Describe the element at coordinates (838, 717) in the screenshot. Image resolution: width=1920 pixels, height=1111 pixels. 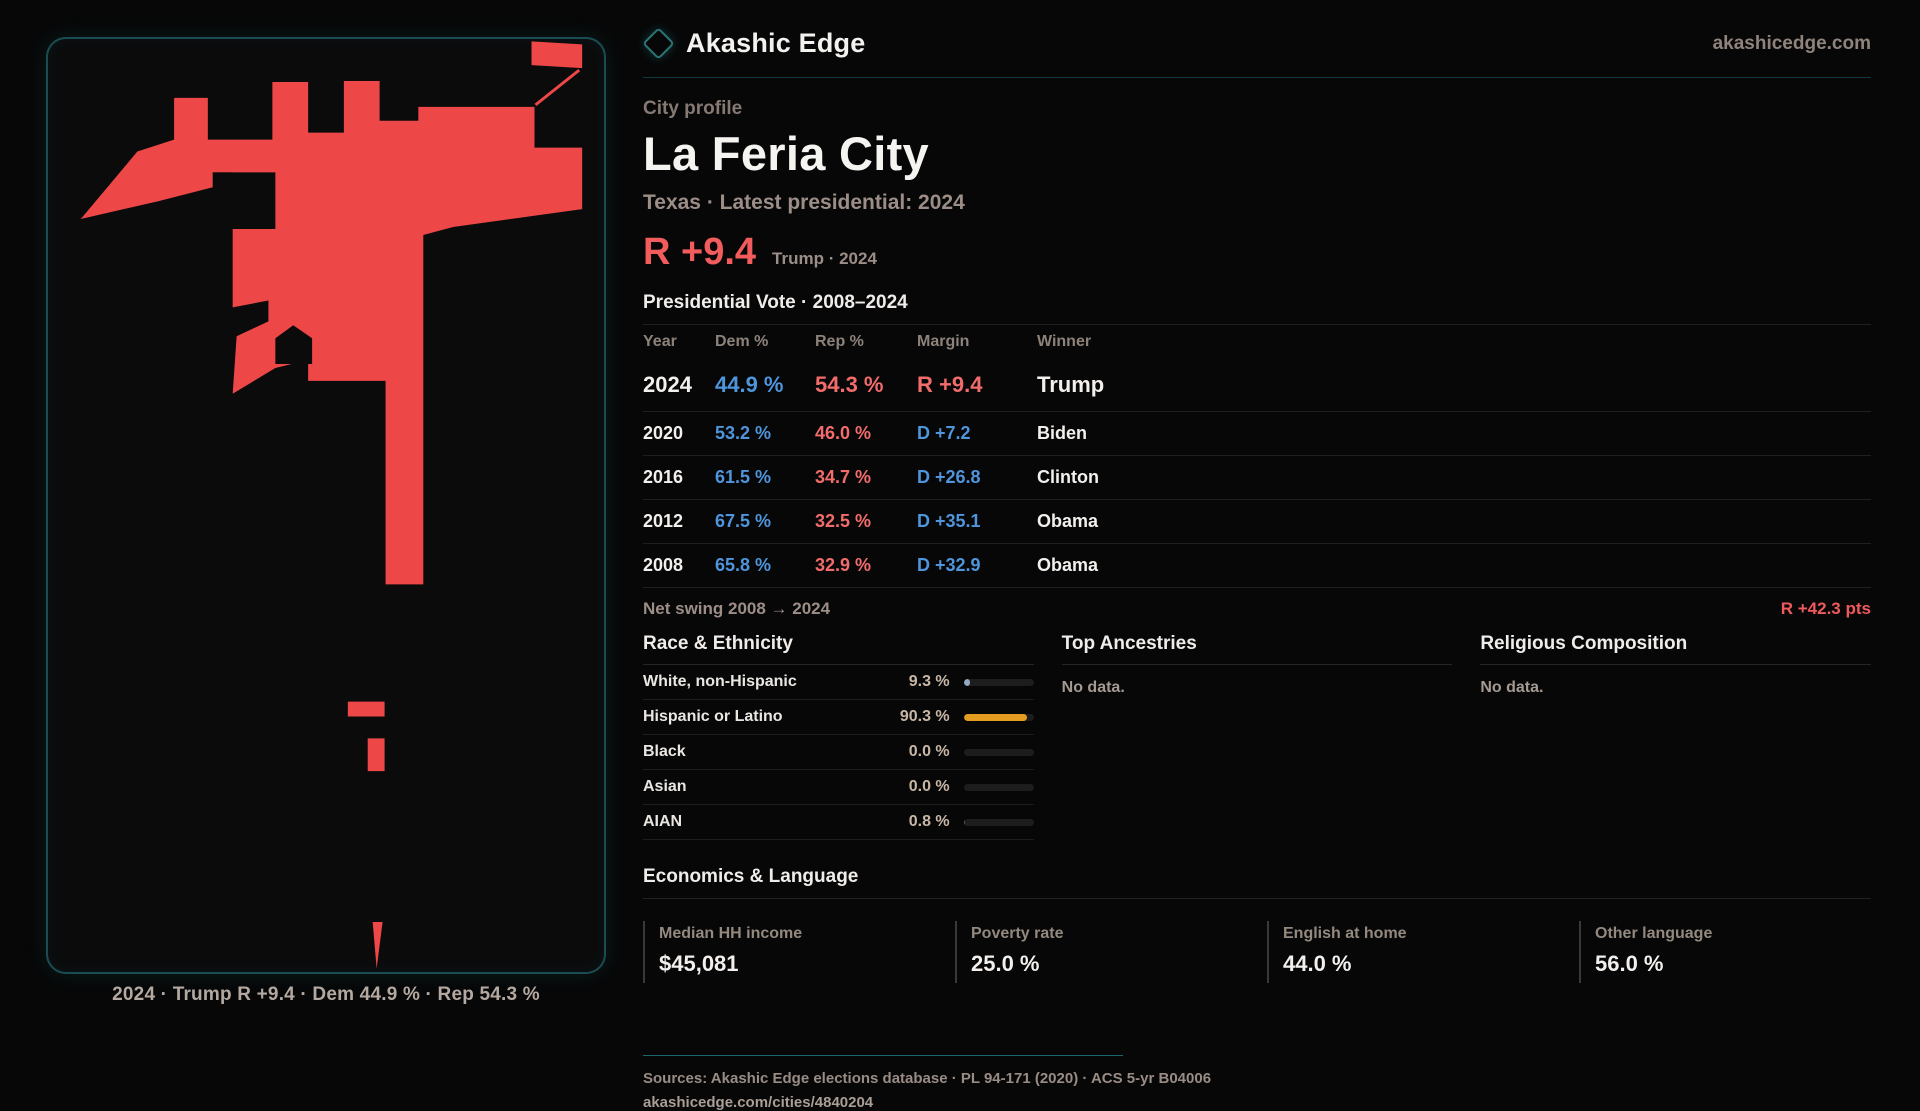
I see `race-row: Hispanic or Latino 90.3 %` at that location.